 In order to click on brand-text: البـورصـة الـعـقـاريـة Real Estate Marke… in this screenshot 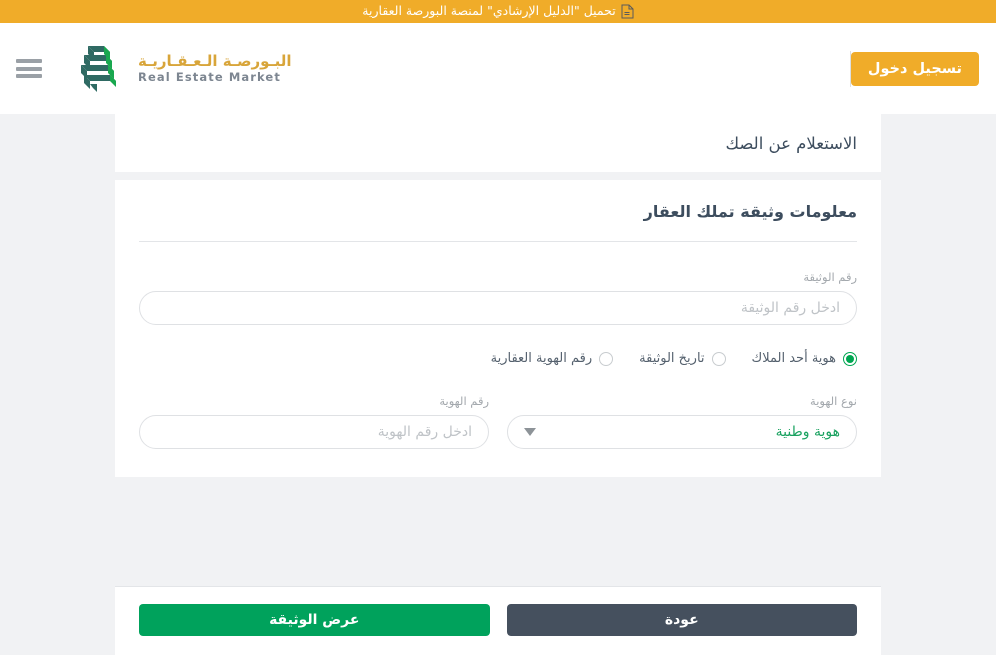, I will do `click(215, 68)`.